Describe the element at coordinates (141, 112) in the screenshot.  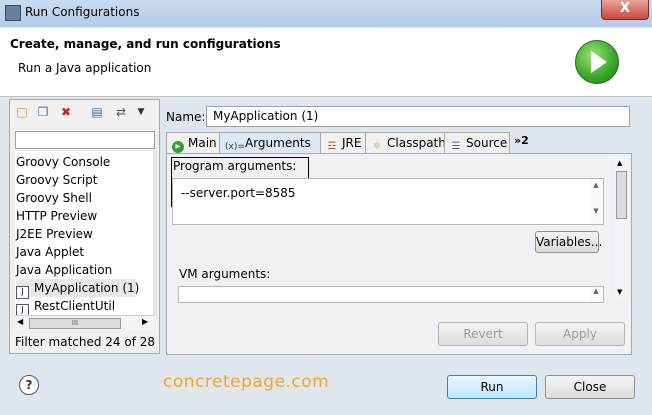
I see `dropdown-icon: ▼` at that location.